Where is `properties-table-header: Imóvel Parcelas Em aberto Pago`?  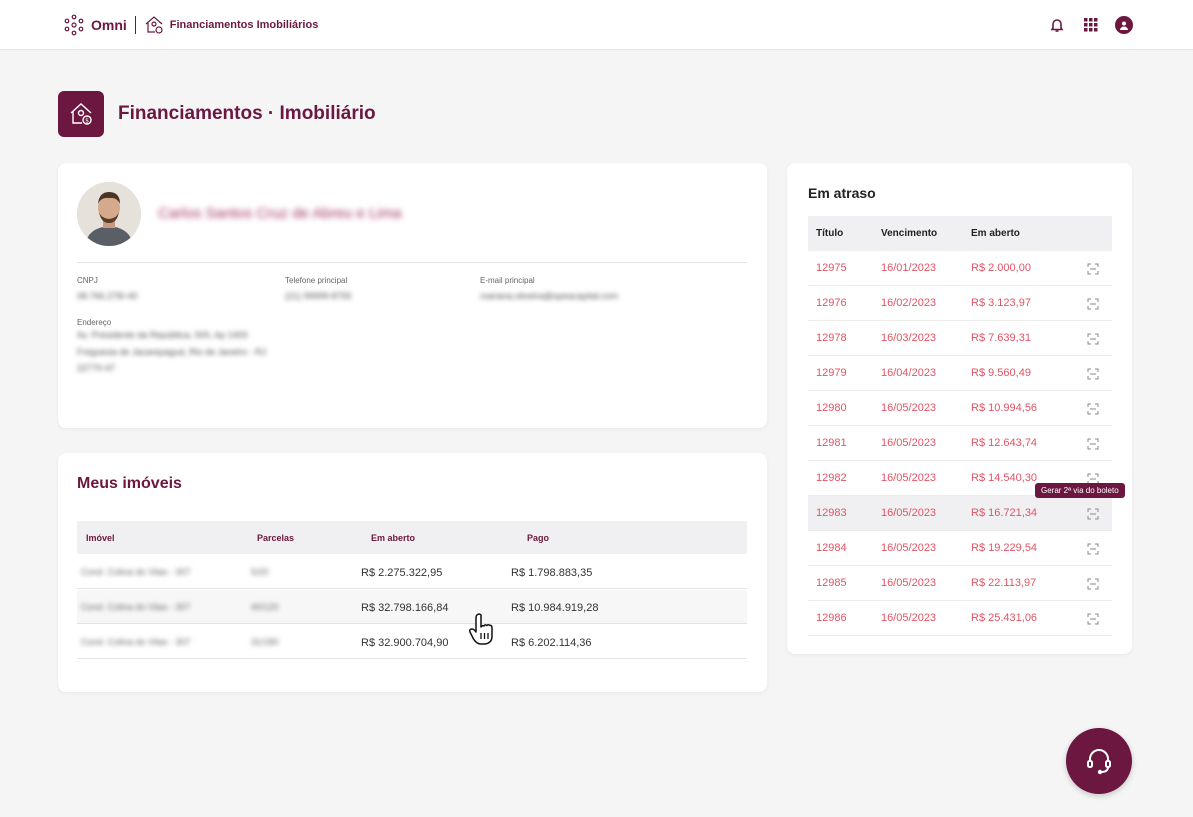 properties-table-header: Imóvel Parcelas Em aberto Pago is located at coordinates (412, 537).